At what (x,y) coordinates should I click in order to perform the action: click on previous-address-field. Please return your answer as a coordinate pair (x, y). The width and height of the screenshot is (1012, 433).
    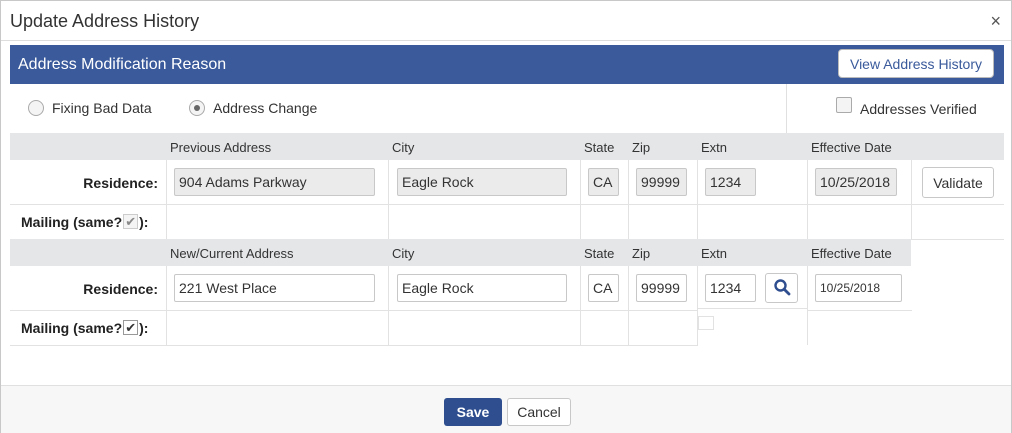
    Looking at the image, I should click on (274, 182).